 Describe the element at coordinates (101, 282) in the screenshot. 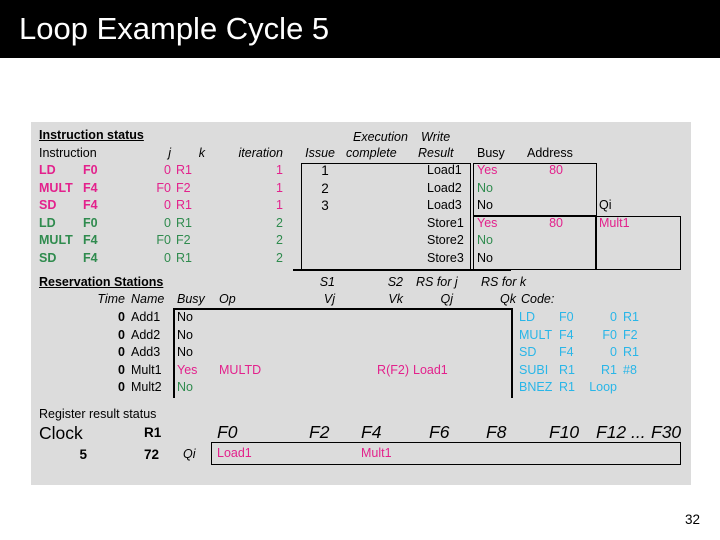

I see `reservation-stations-heading: Reservation Stations` at that location.